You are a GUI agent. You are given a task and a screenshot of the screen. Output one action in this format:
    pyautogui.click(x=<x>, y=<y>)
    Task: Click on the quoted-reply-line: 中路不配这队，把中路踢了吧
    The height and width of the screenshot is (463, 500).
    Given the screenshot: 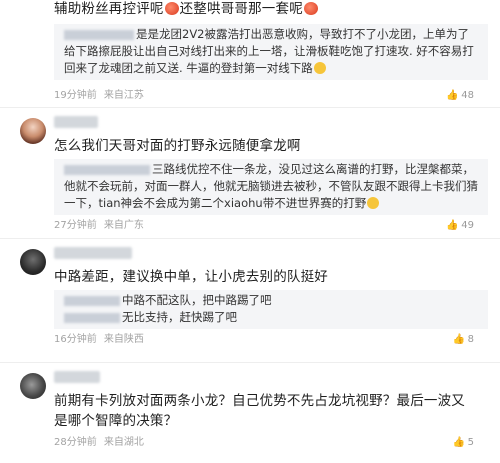 What is the action you would take?
    pyautogui.click(x=272, y=300)
    